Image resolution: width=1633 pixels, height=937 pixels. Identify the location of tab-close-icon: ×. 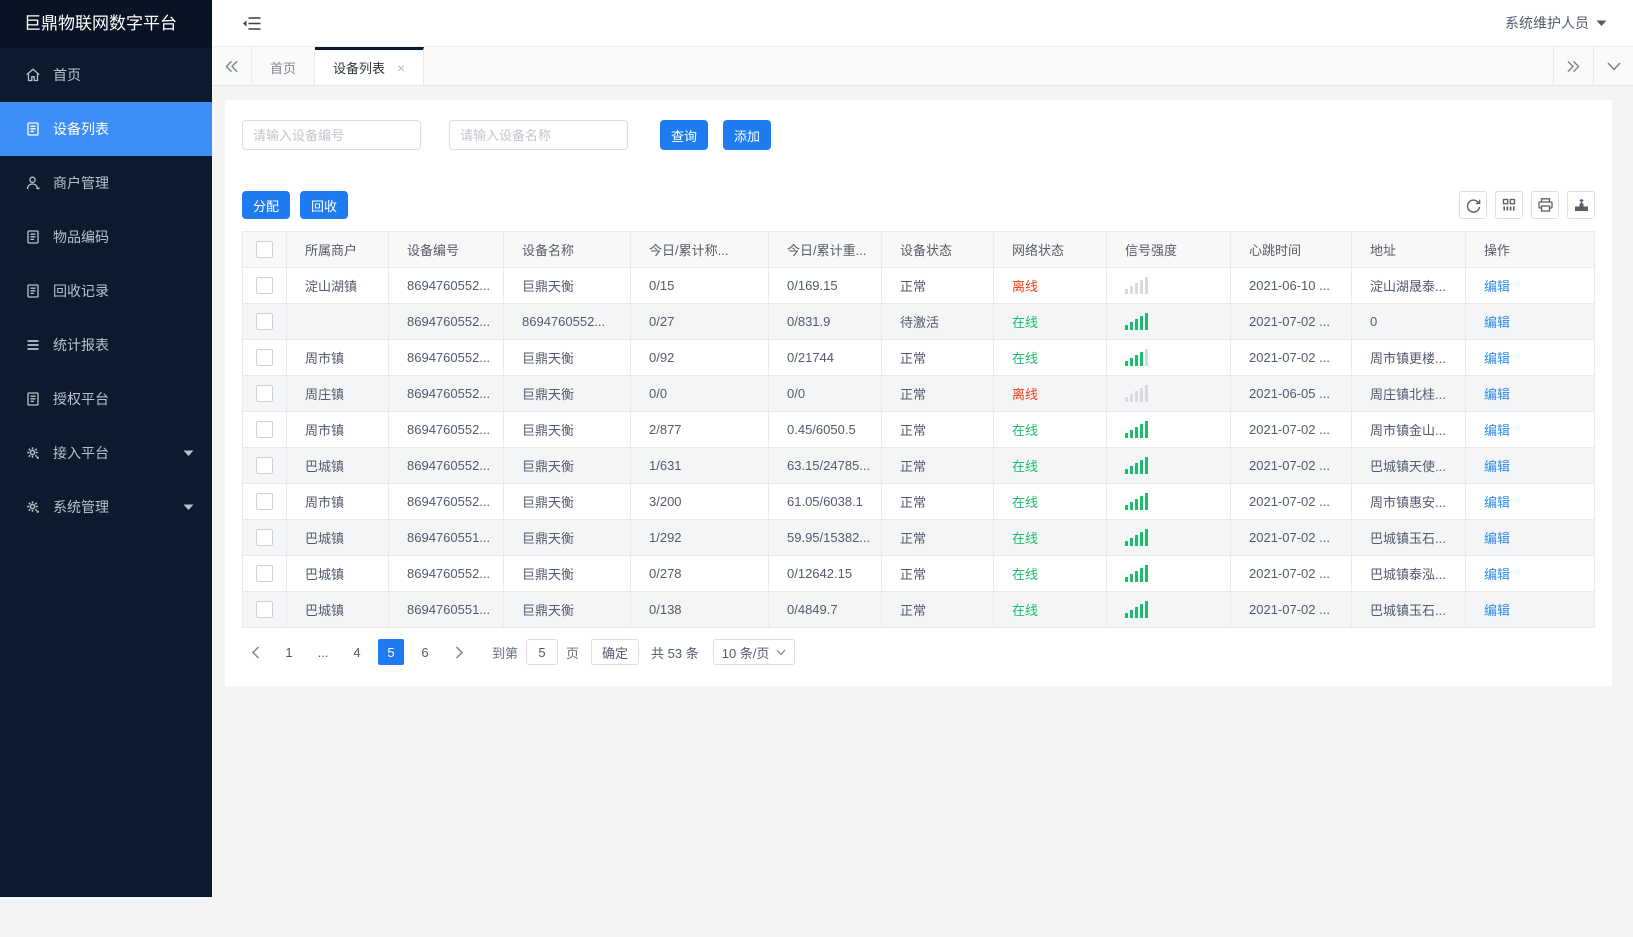
(401, 68).